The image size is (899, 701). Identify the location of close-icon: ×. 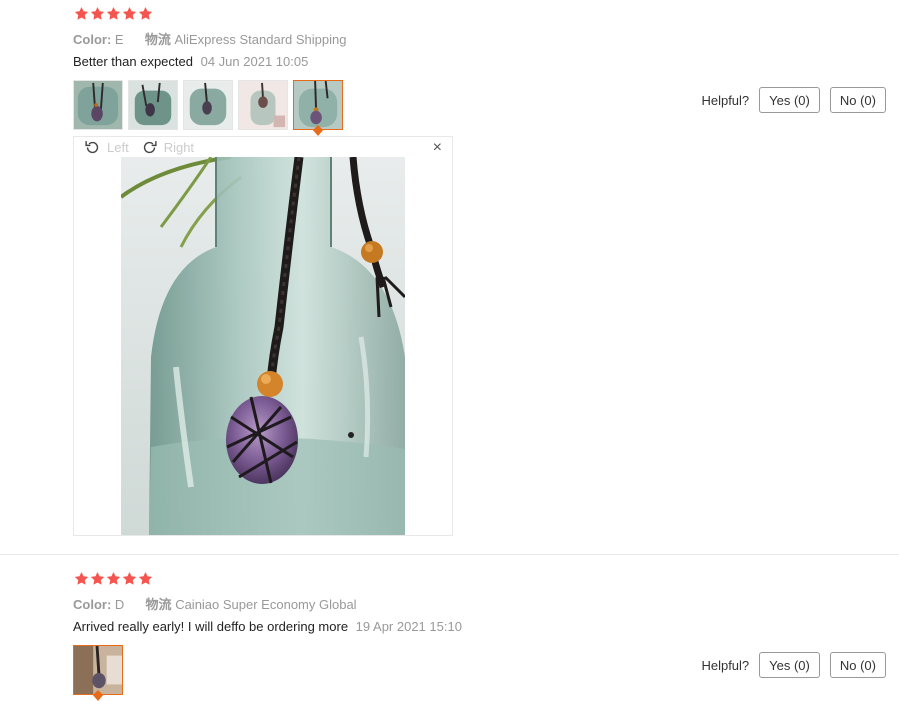
(437, 148).